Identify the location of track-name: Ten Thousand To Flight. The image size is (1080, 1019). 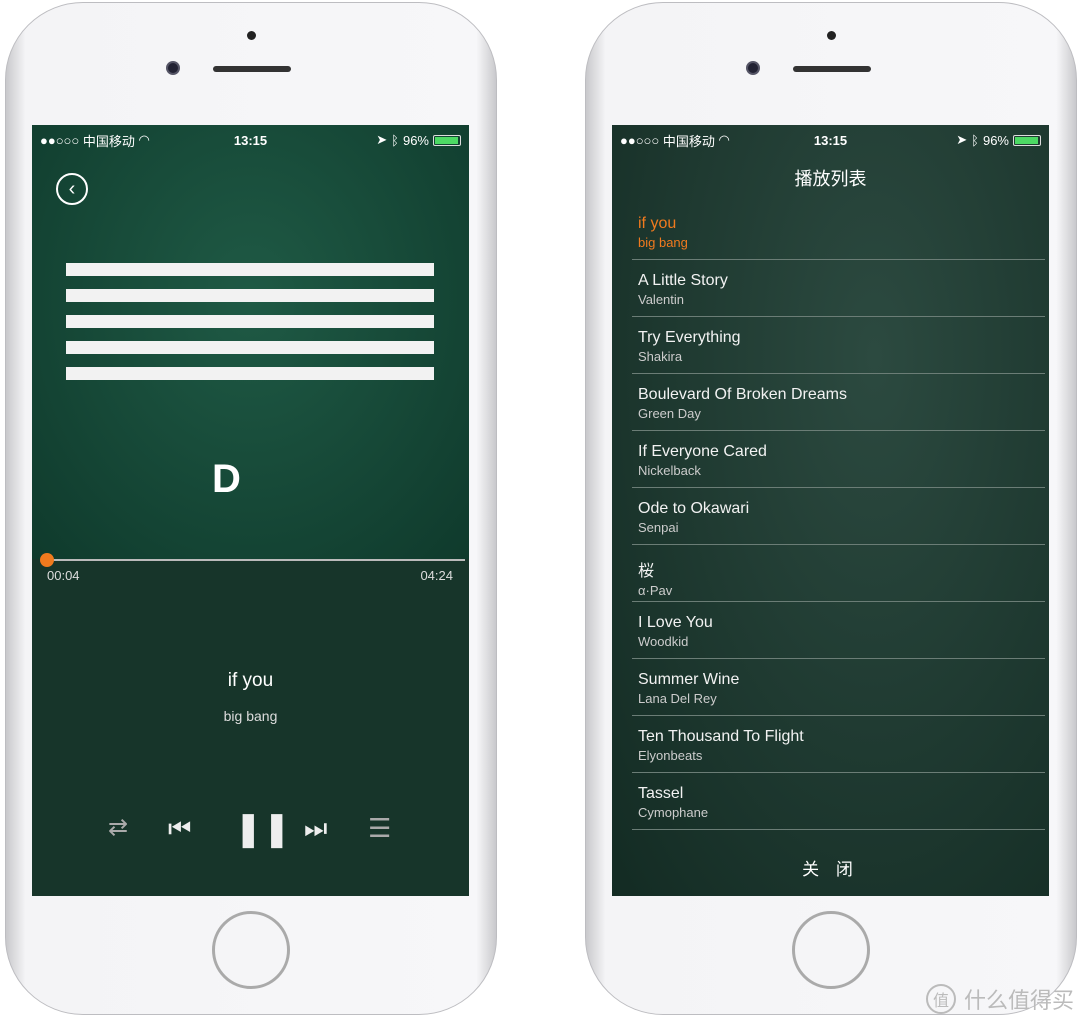
(721, 736).